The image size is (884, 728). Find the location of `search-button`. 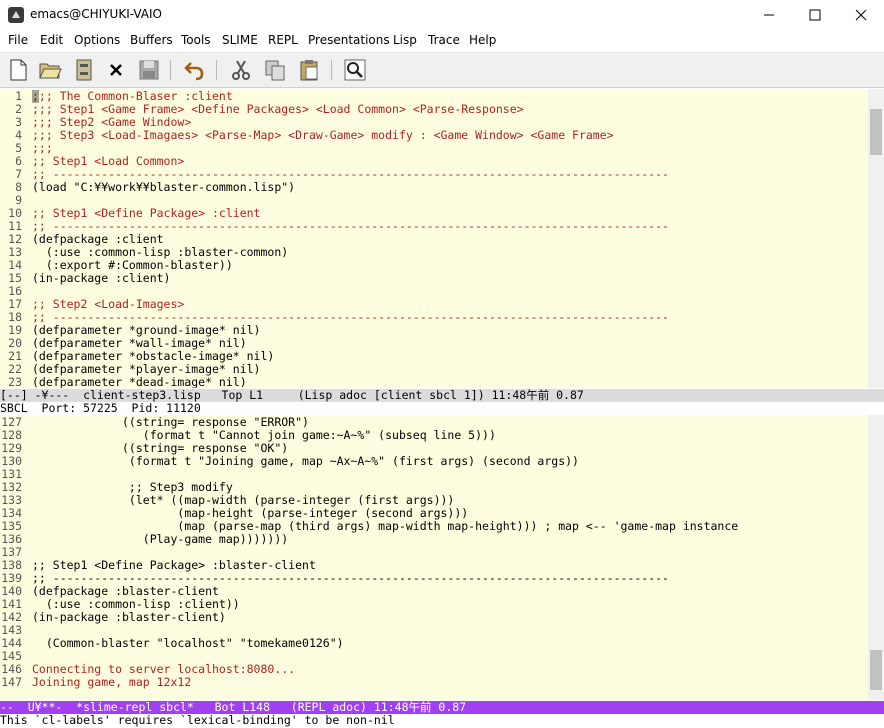

search-button is located at coordinates (355, 70).